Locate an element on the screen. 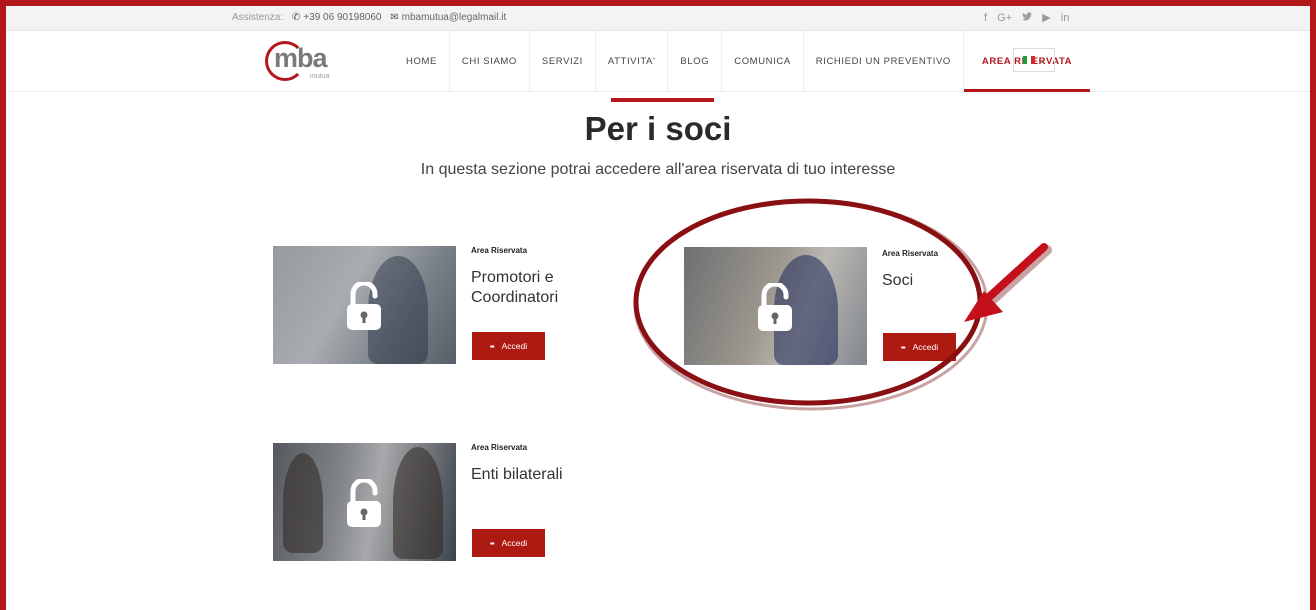  logo-text: mba is located at coordinates (301, 58).